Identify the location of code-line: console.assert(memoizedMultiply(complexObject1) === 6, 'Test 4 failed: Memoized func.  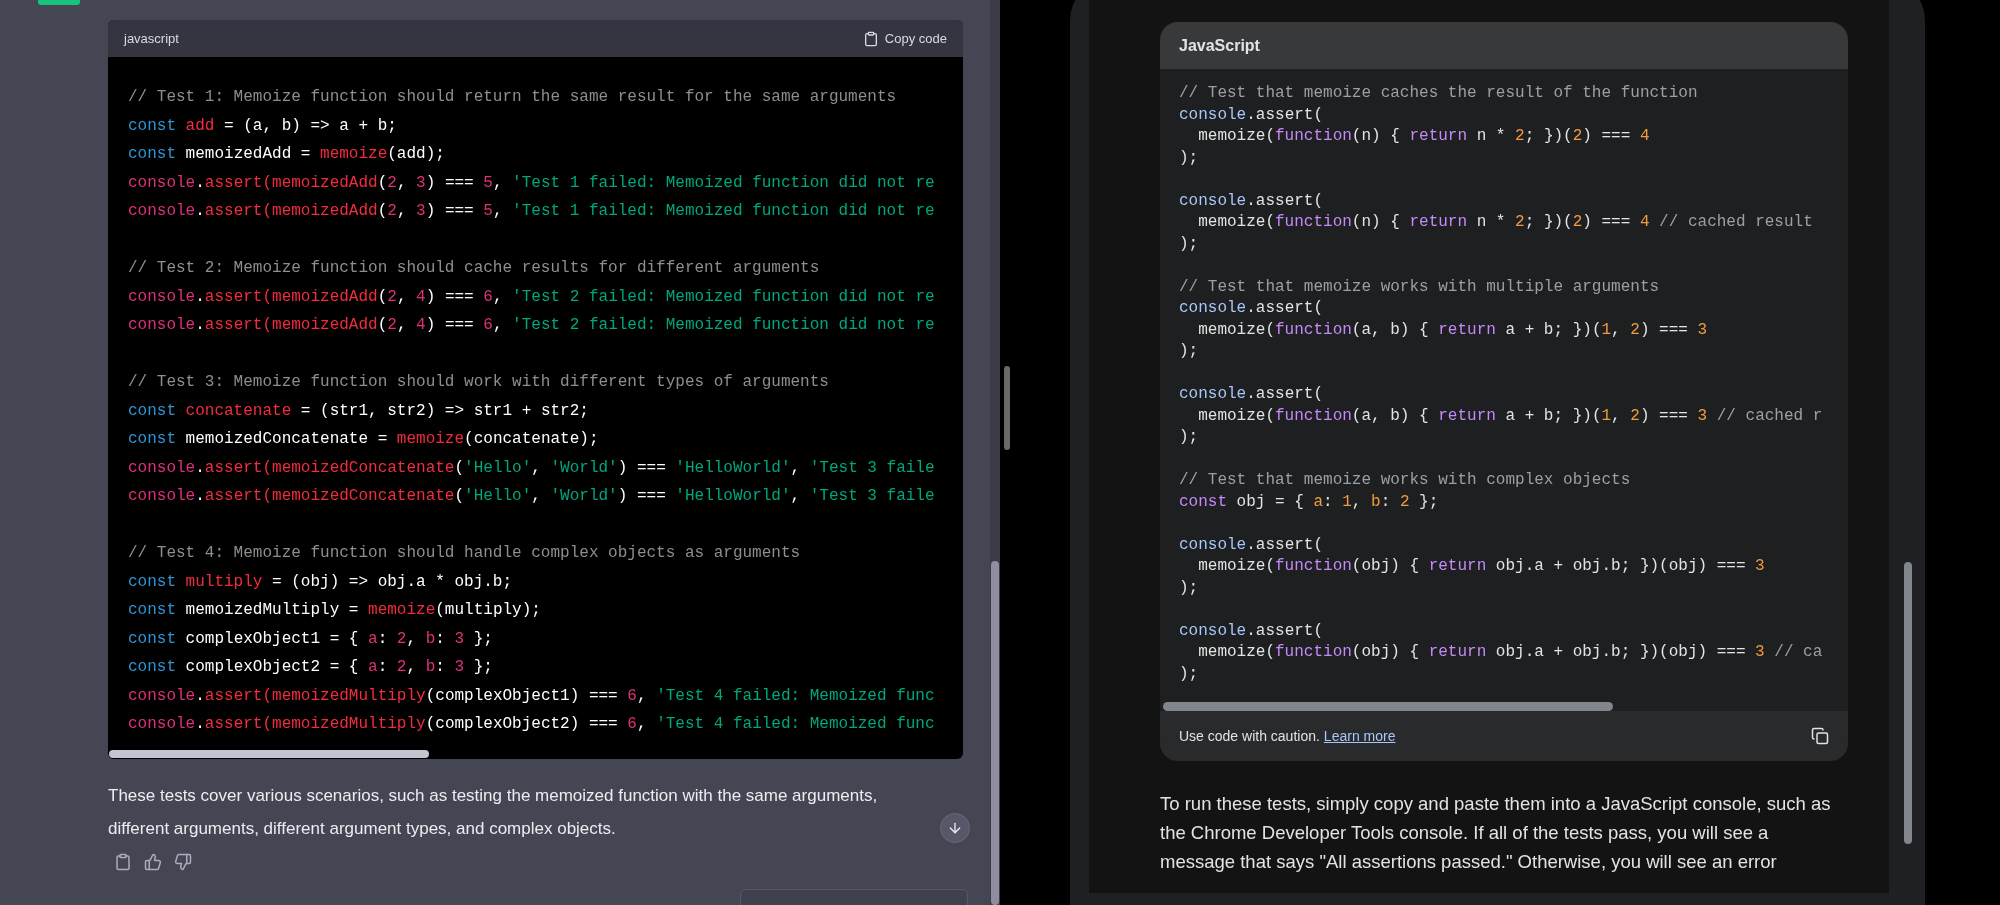
(531, 696).